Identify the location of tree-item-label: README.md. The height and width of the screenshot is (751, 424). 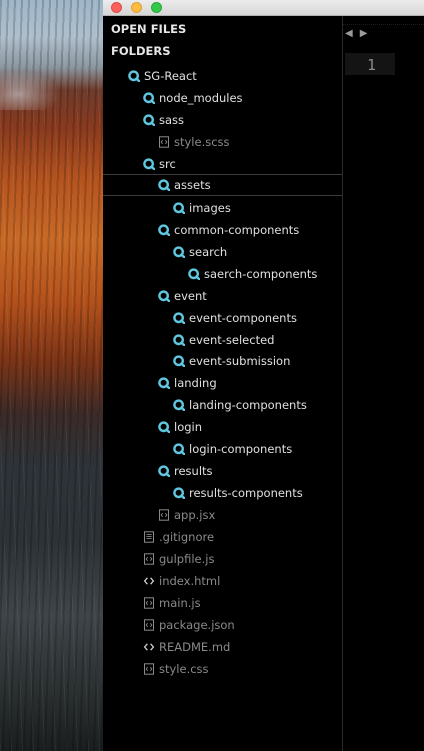
(195, 646).